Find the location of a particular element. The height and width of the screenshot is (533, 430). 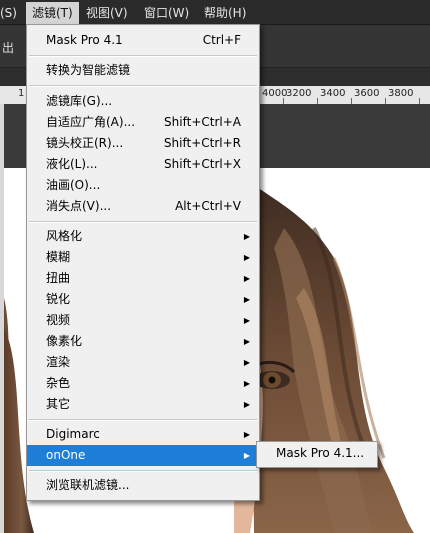

ruler-label: 3200 is located at coordinates (299, 93).